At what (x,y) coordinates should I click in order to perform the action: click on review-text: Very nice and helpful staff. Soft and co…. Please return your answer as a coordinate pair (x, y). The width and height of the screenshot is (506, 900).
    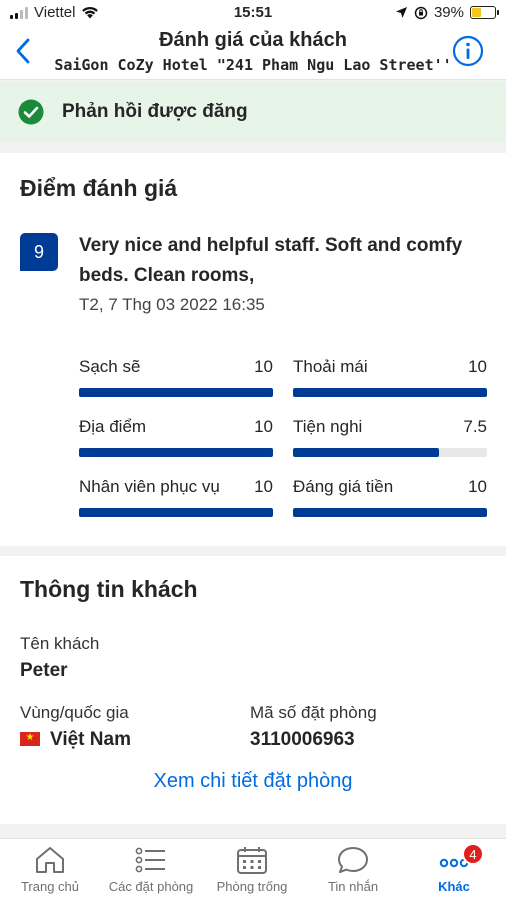
    Looking at the image, I should click on (271, 260).